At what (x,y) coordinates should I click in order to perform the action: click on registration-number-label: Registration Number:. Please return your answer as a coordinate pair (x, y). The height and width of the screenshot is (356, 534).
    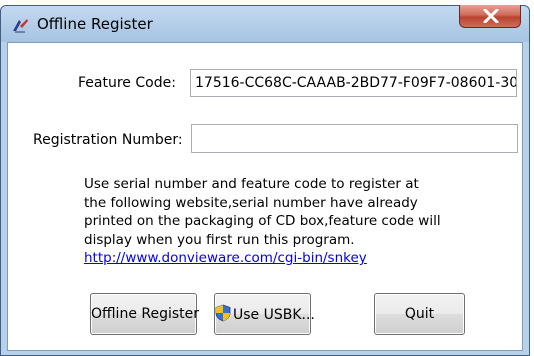
    Looking at the image, I should click on (108, 140).